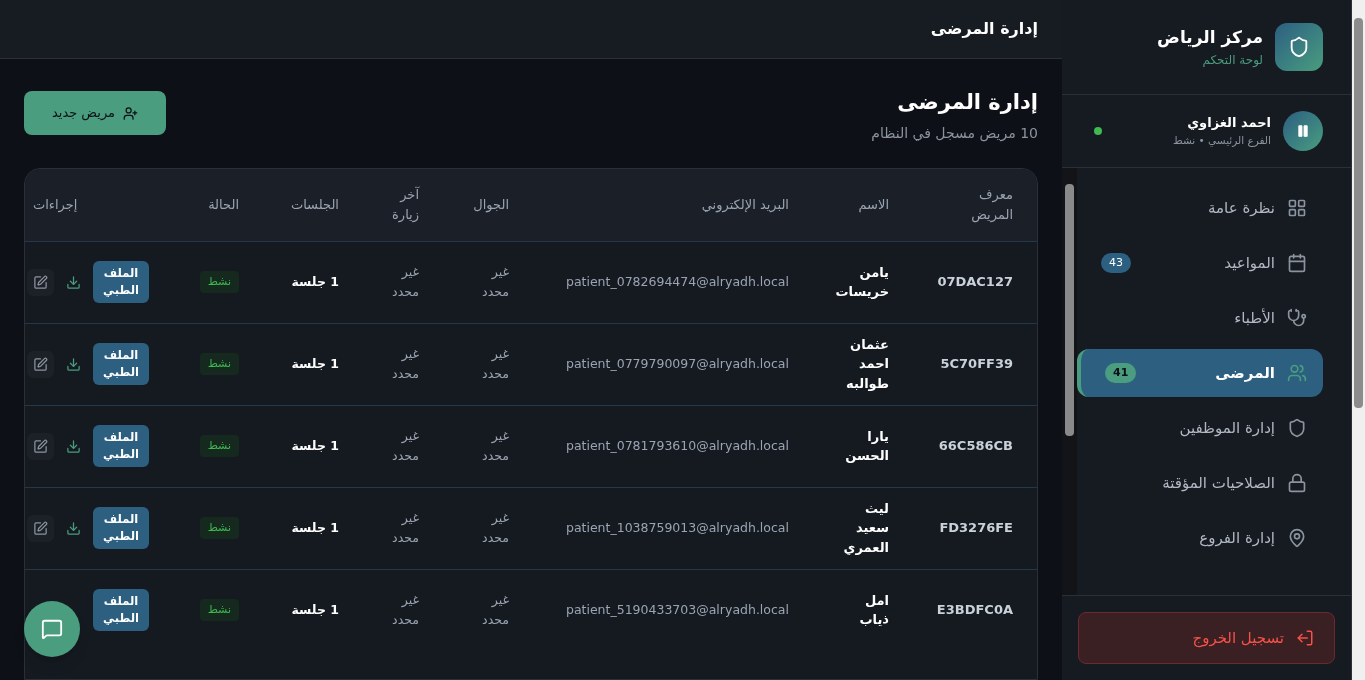 Image resolution: width=1365 pixels, height=680 pixels. I want to click on patient-email: patient_0782694474@alryadh.local, so click(677, 281).